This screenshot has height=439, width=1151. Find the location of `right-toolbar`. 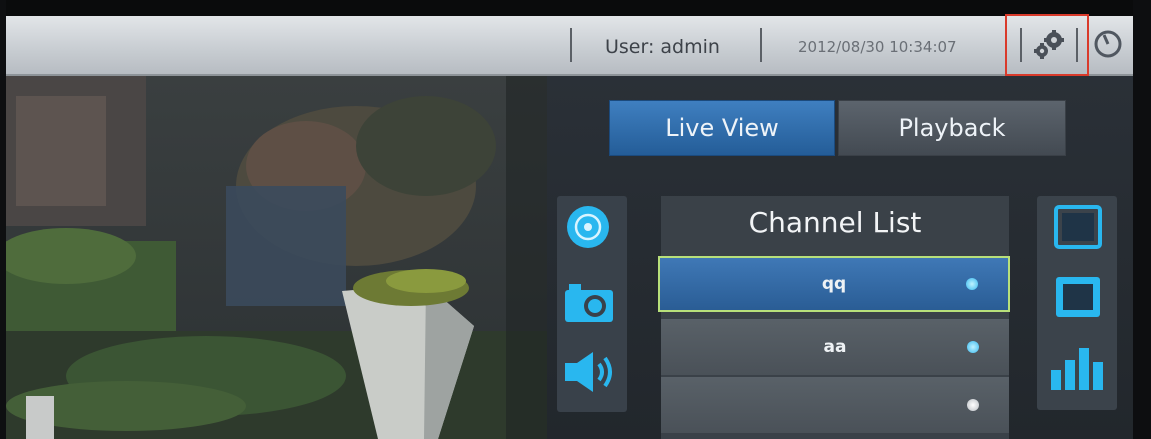

right-toolbar is located at coordinates (1077, 303).